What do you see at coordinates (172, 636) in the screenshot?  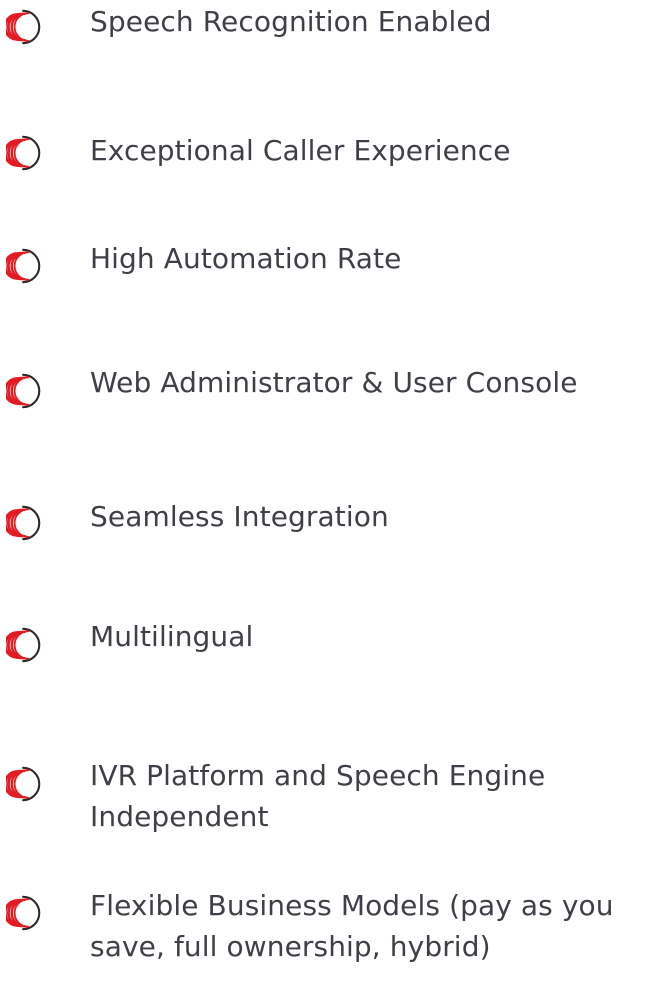 I see `feature-label: Multilingual` at bounding box center [172, 636].